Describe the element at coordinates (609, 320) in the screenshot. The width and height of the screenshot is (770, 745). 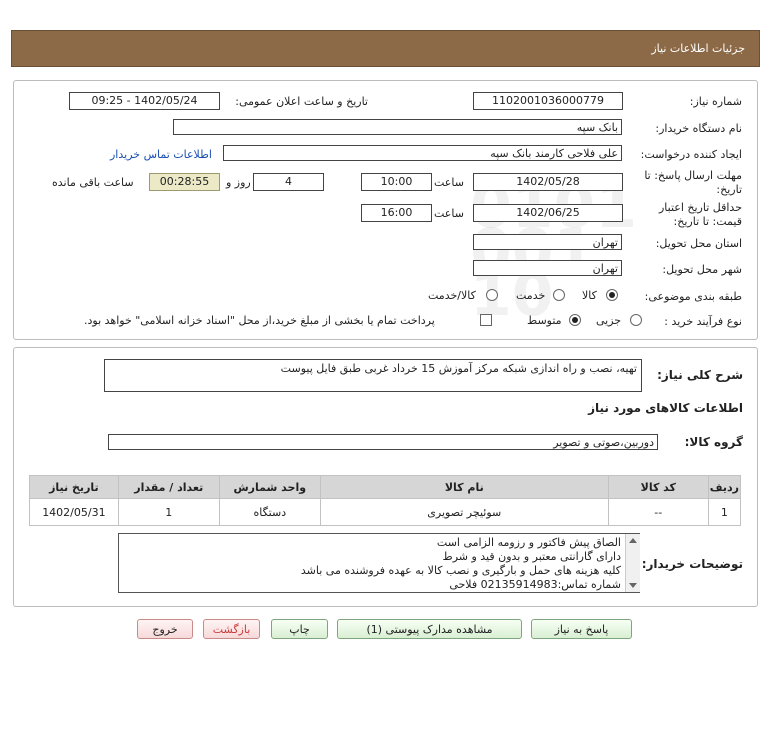
I see `process-option-minor: جزیی` at that location.